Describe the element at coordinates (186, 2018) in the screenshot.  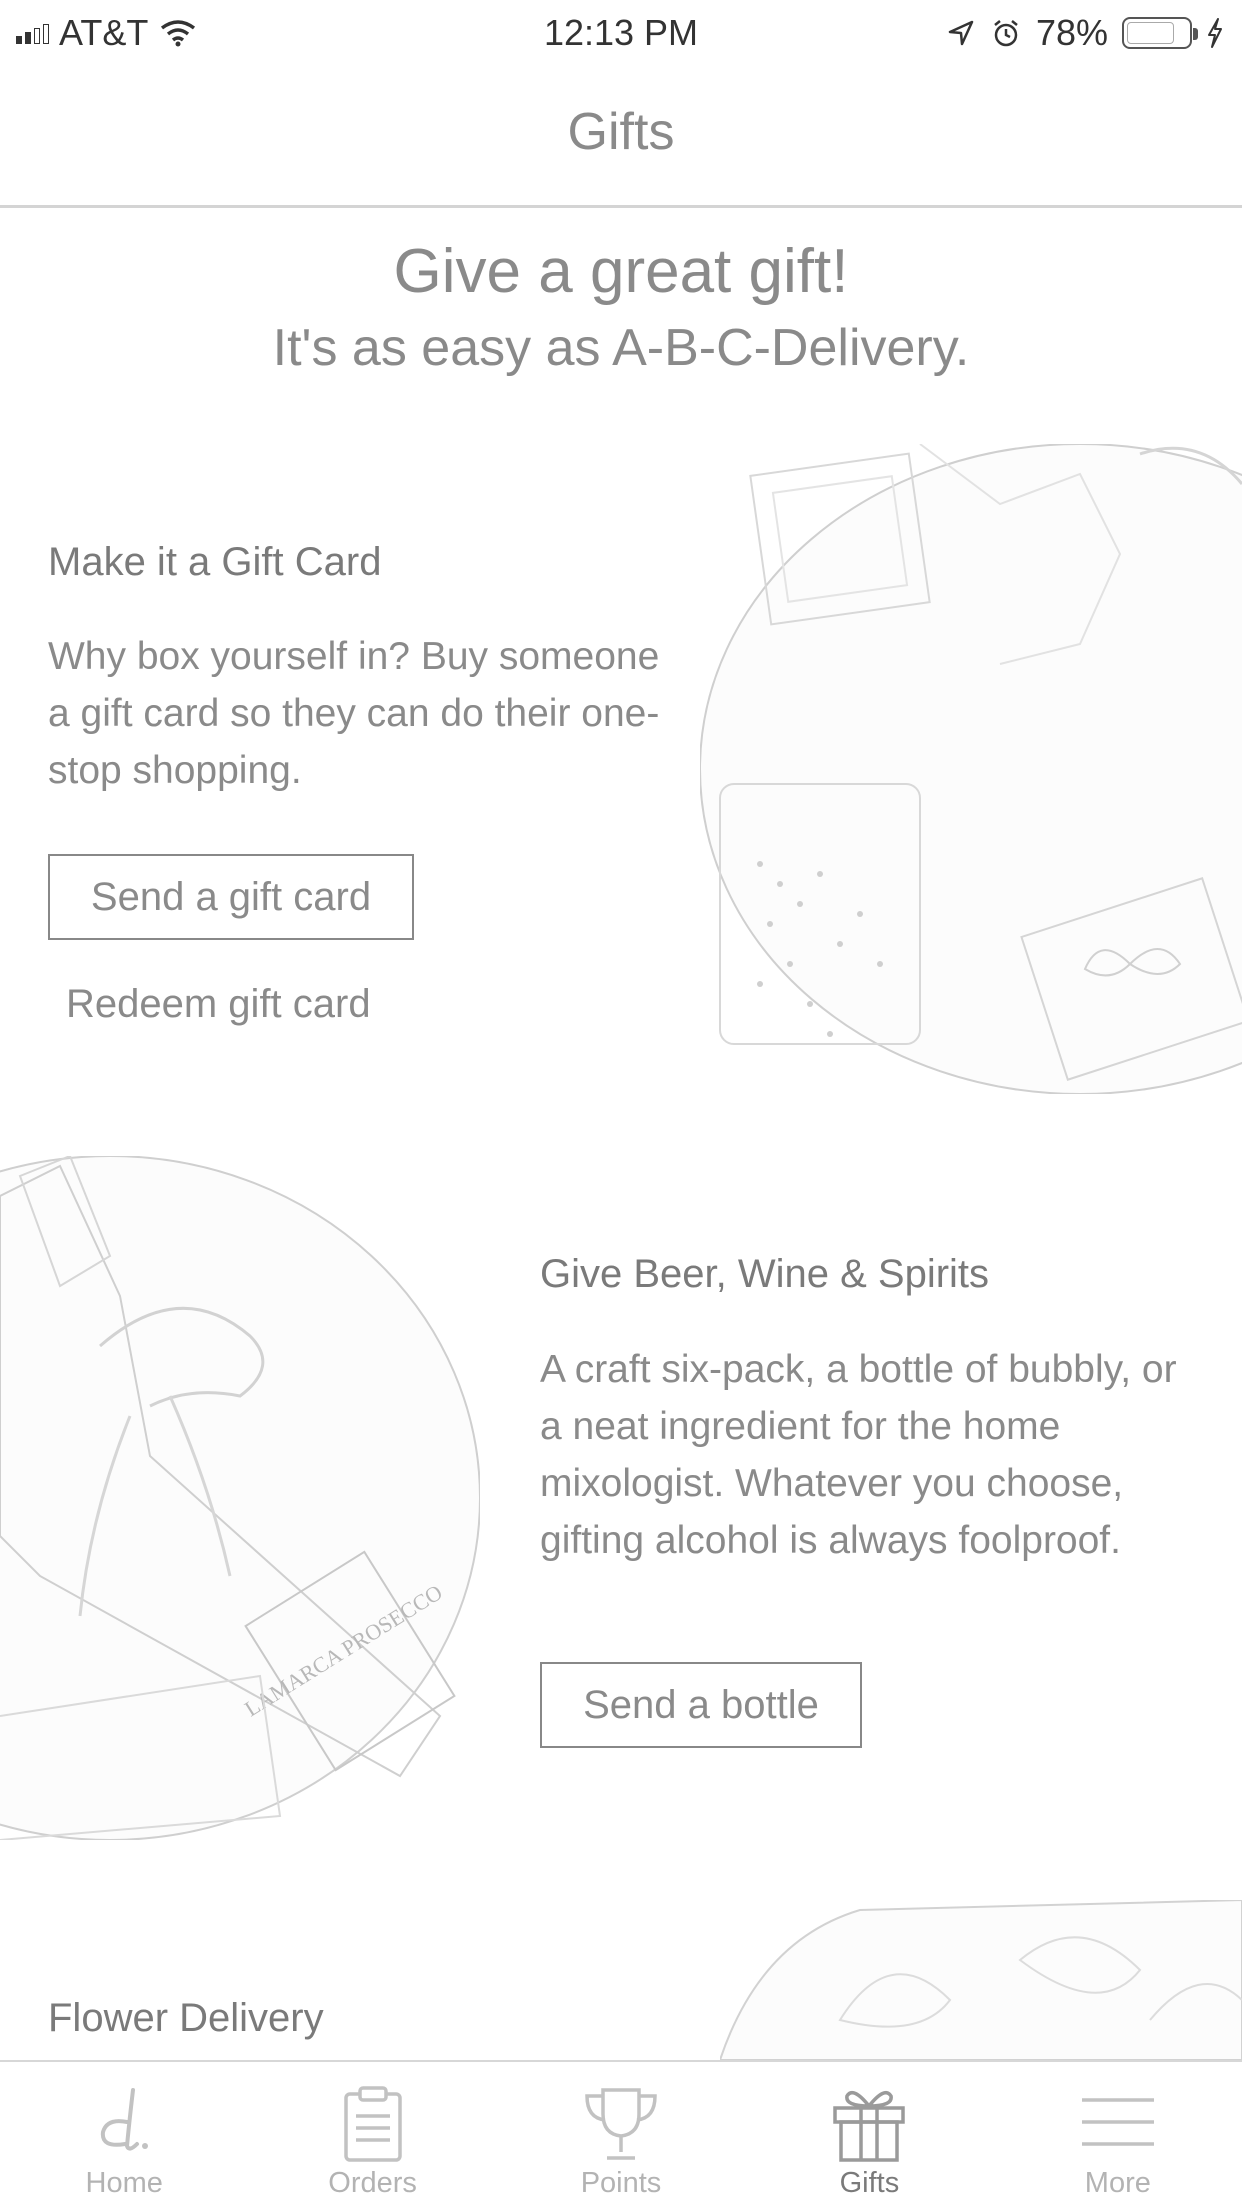
I see `flowers-heading: Flower Delivery` at that location.